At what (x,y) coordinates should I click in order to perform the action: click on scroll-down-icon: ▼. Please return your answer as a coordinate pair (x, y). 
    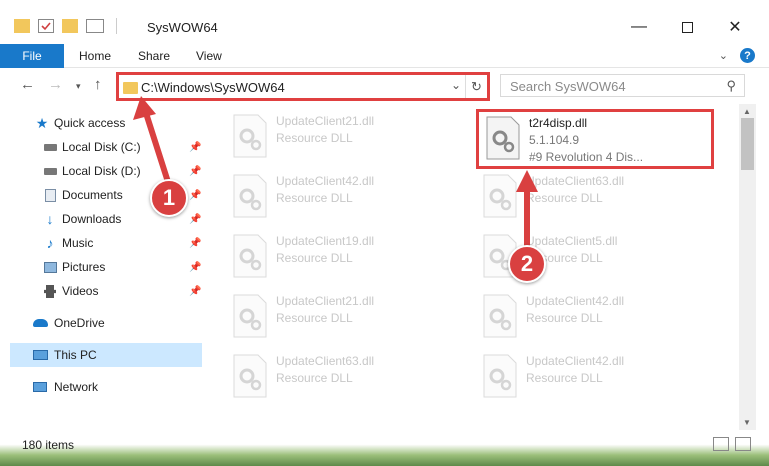
    Looking at the image, I should click on (747, 422).